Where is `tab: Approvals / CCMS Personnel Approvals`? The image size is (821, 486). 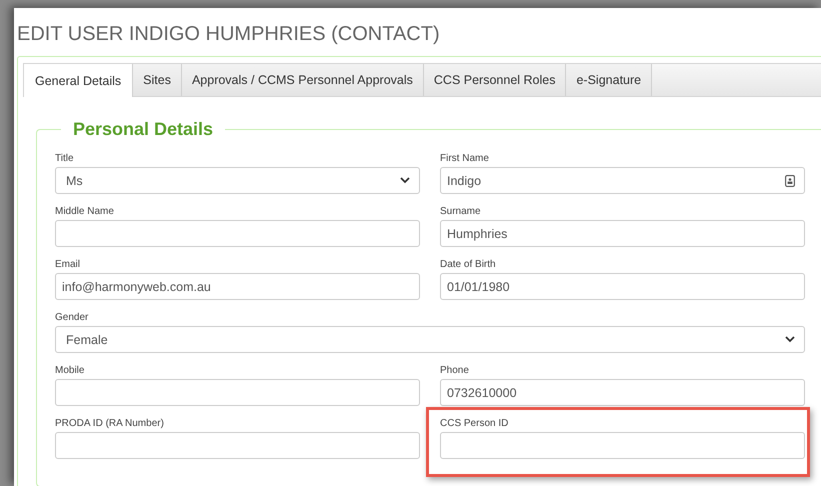 tab: Approvals / CCMS Personnel Approvals is located at coordinates (303, 80).